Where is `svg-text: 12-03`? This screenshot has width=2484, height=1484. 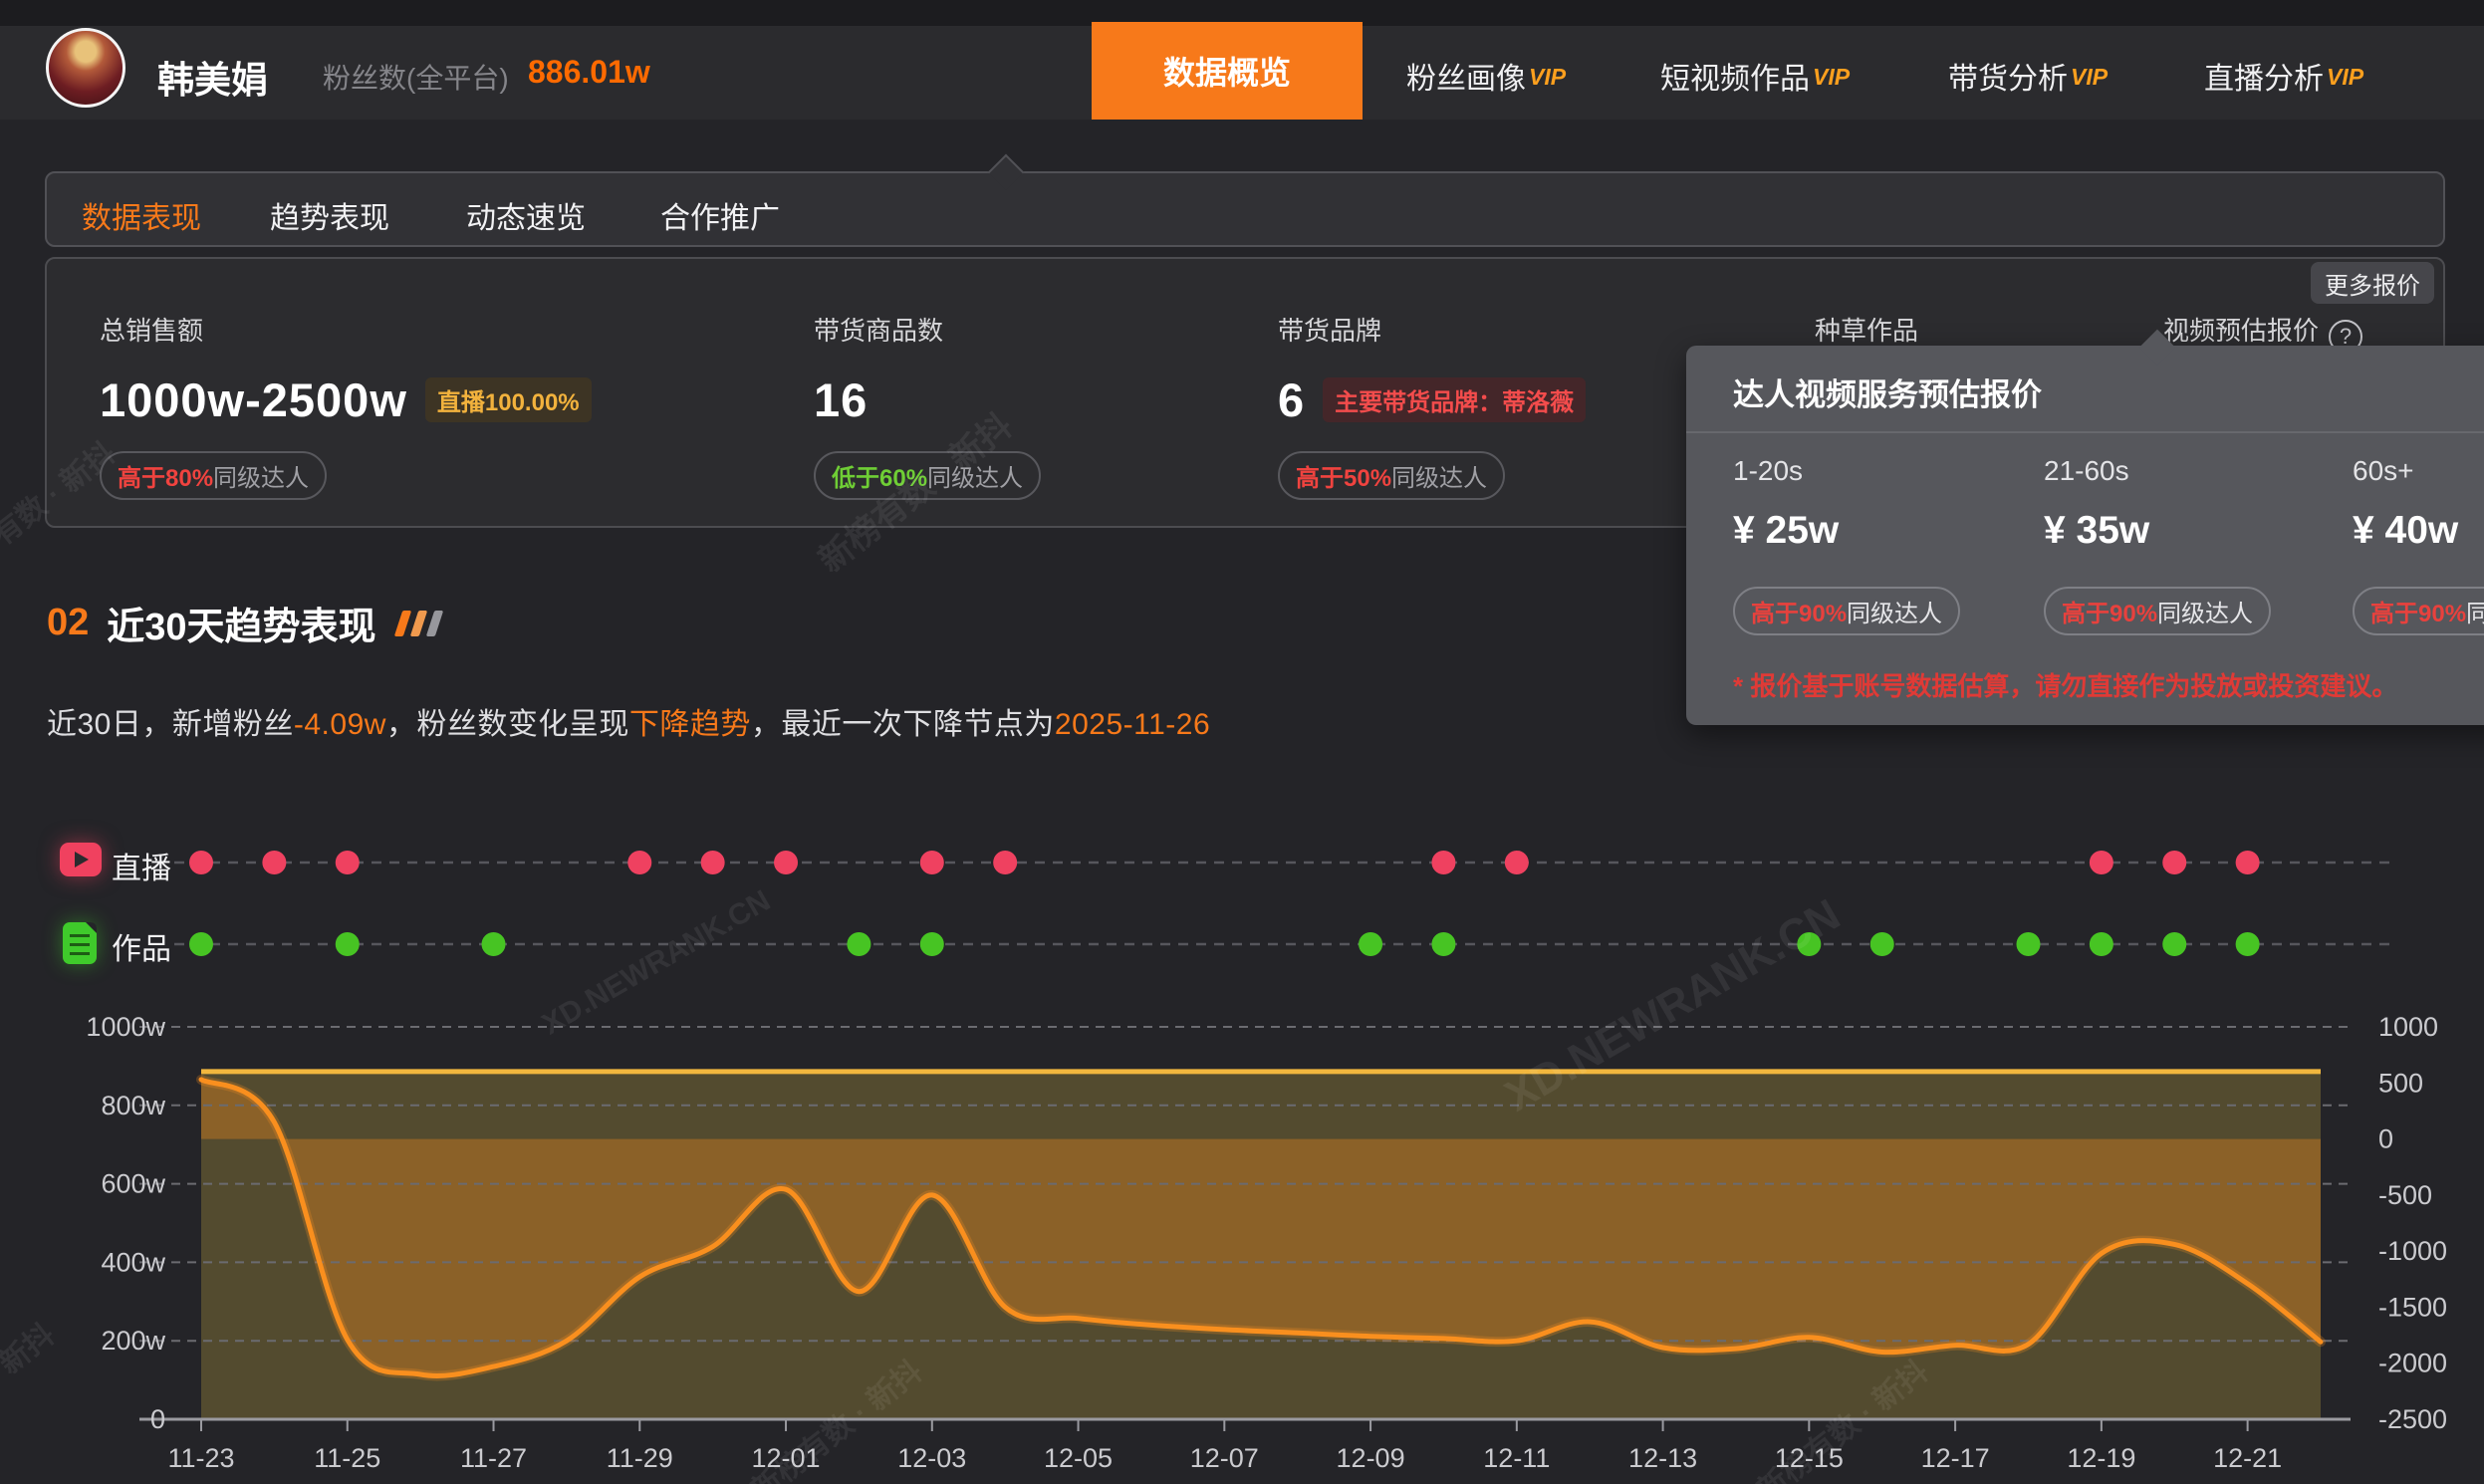
svg-text: 12-03 is located at coordinates (931, 1458).